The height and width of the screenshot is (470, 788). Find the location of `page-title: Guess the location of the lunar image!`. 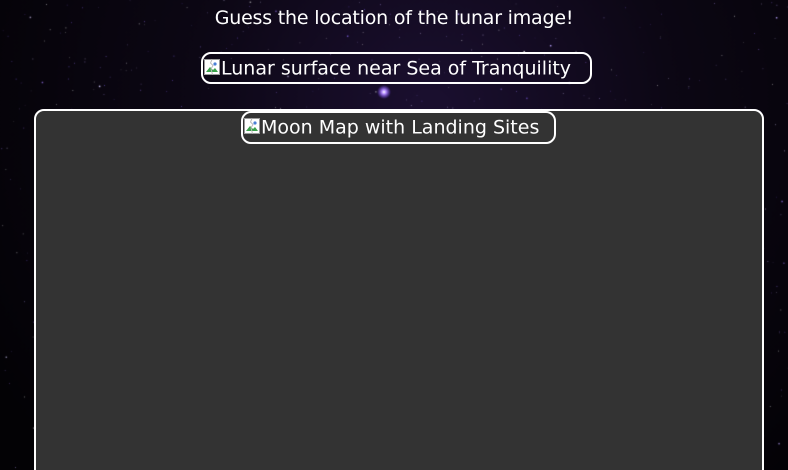

page-title: Guess the location of the lunar image! is located at coordinates (394, 18).